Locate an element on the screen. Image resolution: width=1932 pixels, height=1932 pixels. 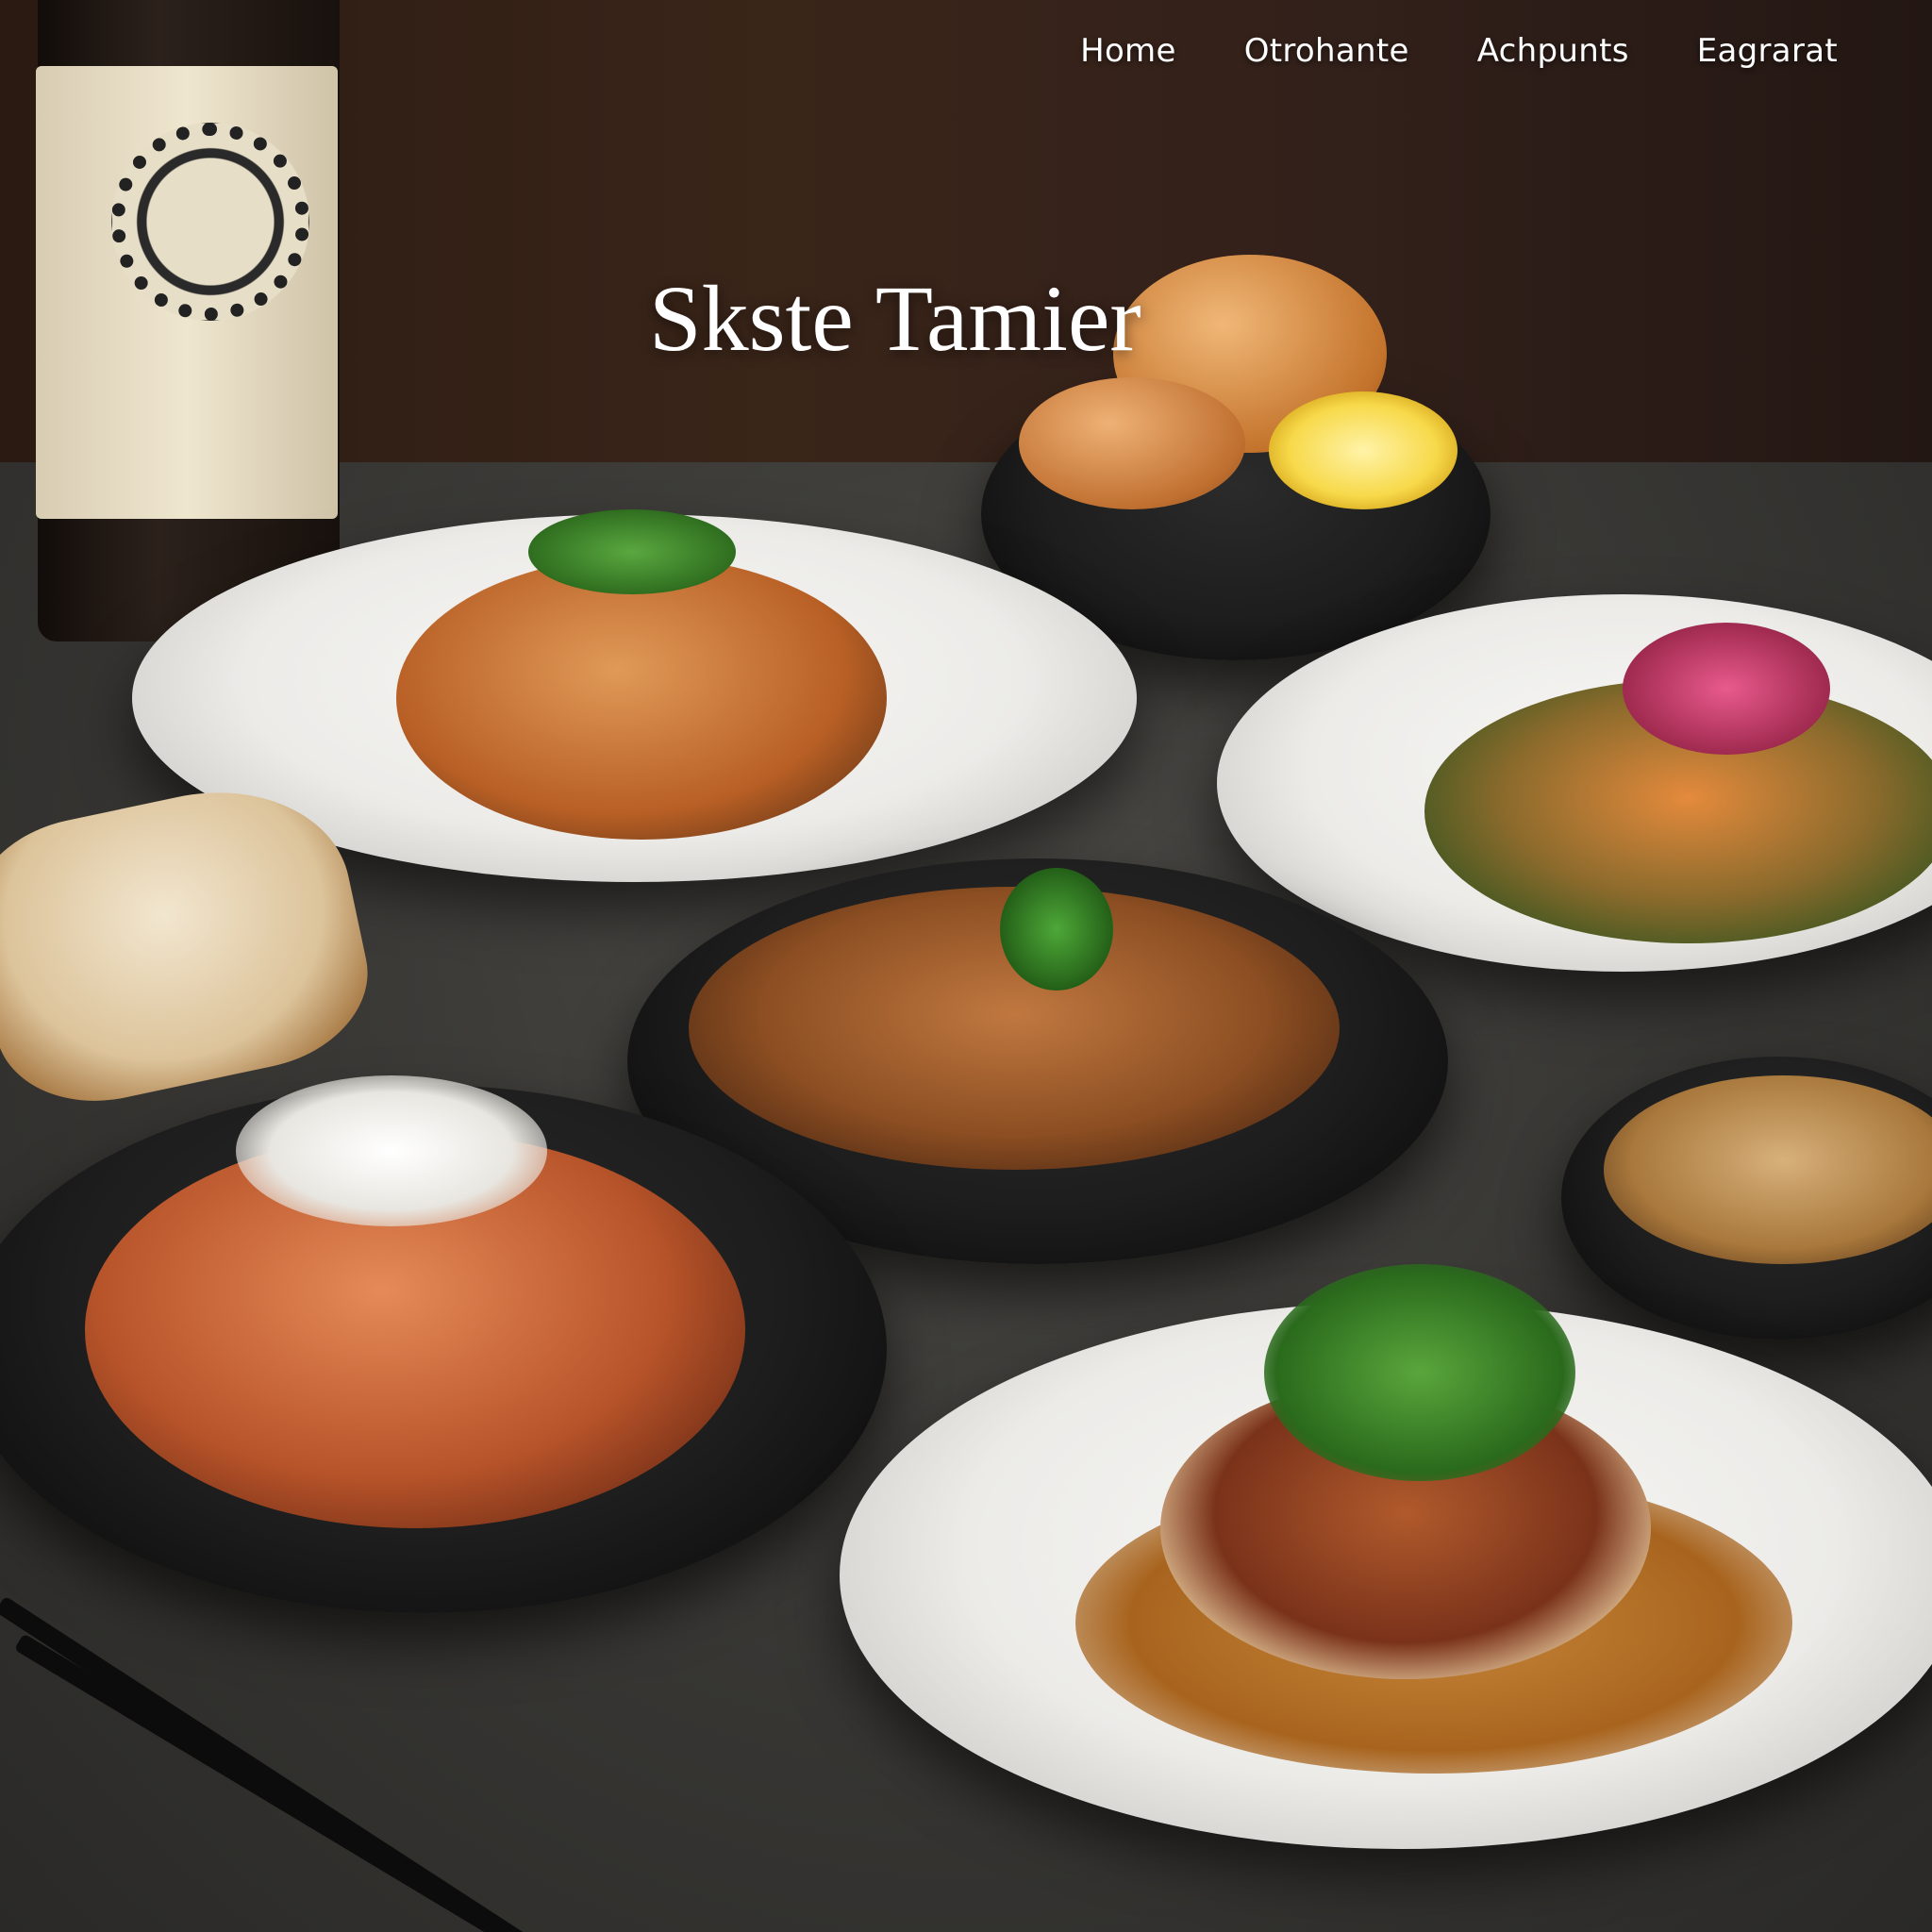
bottle-seal is located at coordinates (210, 222).